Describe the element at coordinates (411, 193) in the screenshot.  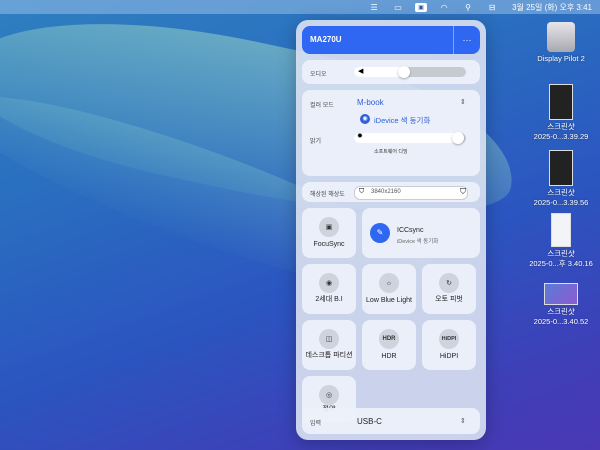
I see `resolution-select: ⛉ 3840x2160` at that location.